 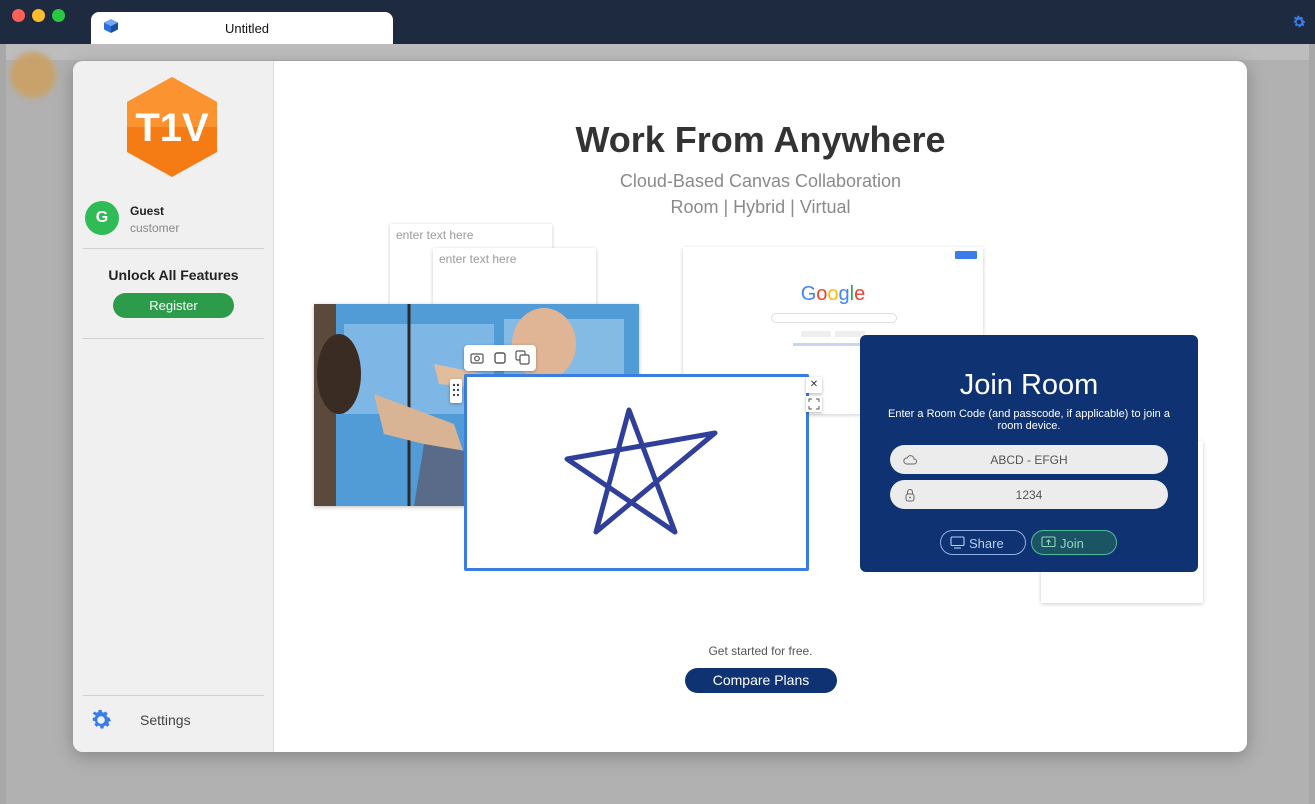 I want to click on unlock-features-heading: Unlock All Features, so click(x=173, y=275).